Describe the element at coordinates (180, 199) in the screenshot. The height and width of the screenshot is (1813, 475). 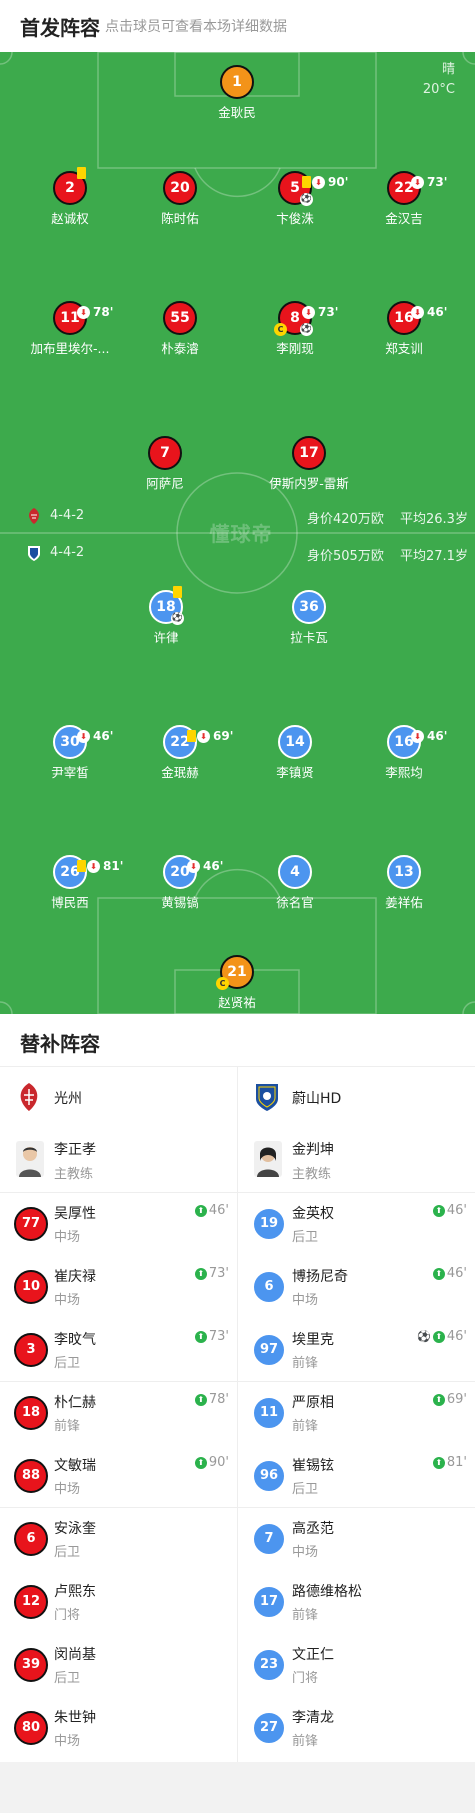
I see `home-player: 20 陈时佑` at that location.